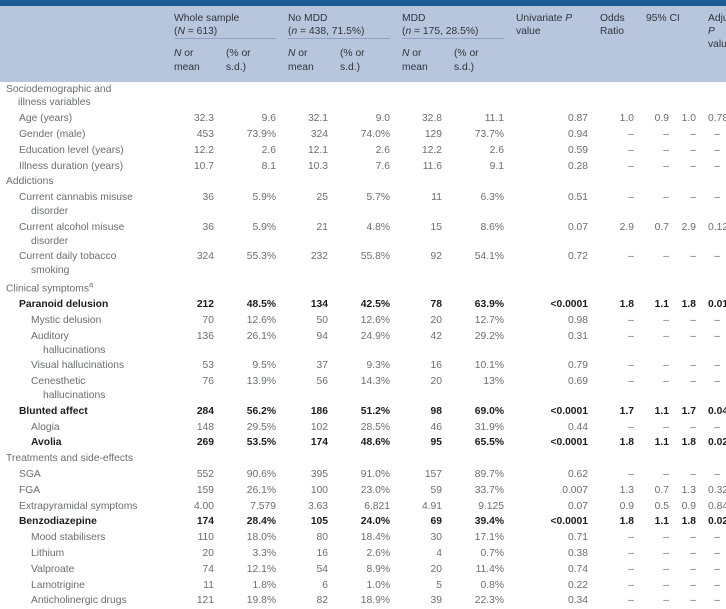  I want to click on cell-adjusted-p: 0.02, so click(717, 522).